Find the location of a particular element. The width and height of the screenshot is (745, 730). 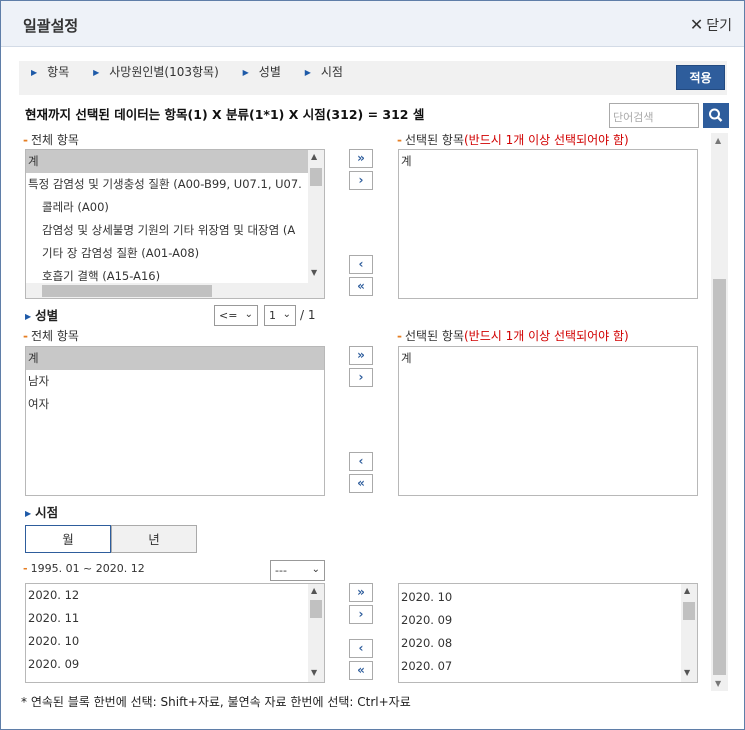

title-bar: 일괄설정 ✕ 닫기 is located at coordinates (372, 24).